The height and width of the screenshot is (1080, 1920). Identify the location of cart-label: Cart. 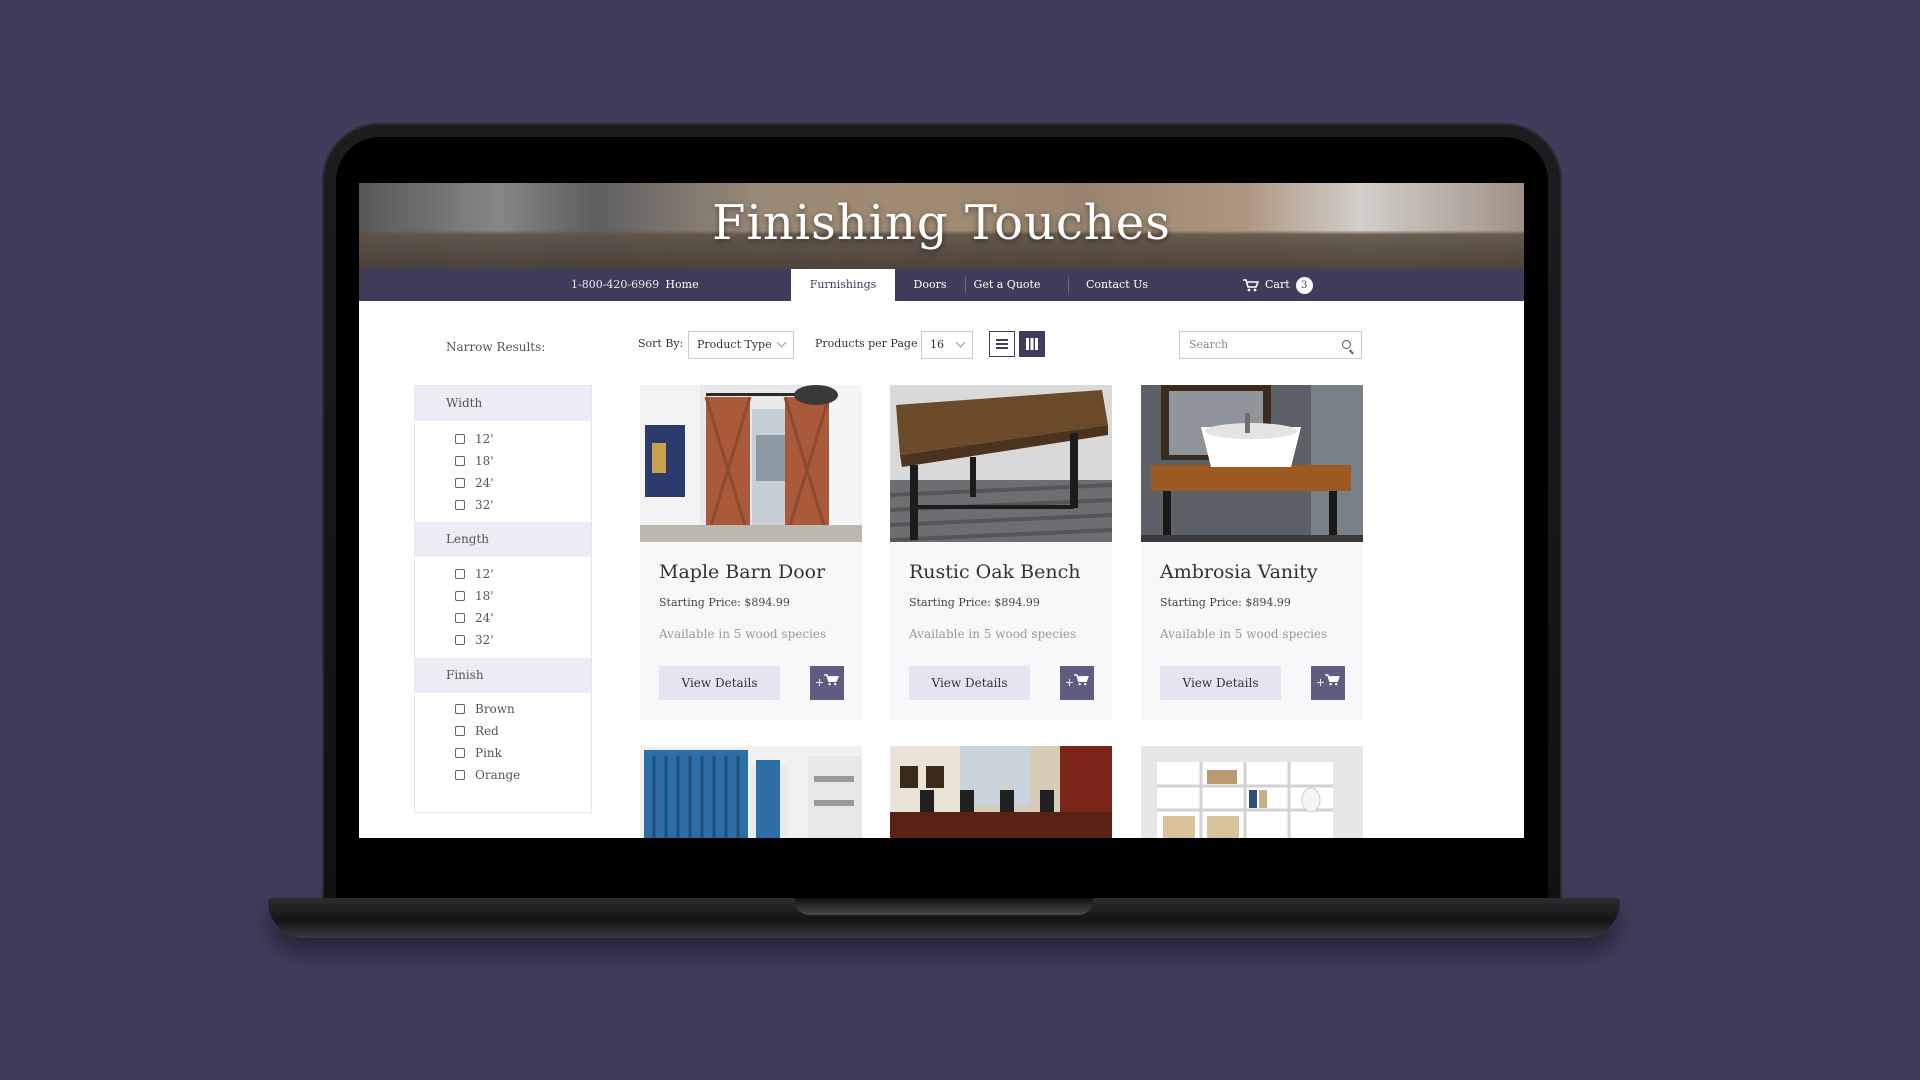
(1277, 284).